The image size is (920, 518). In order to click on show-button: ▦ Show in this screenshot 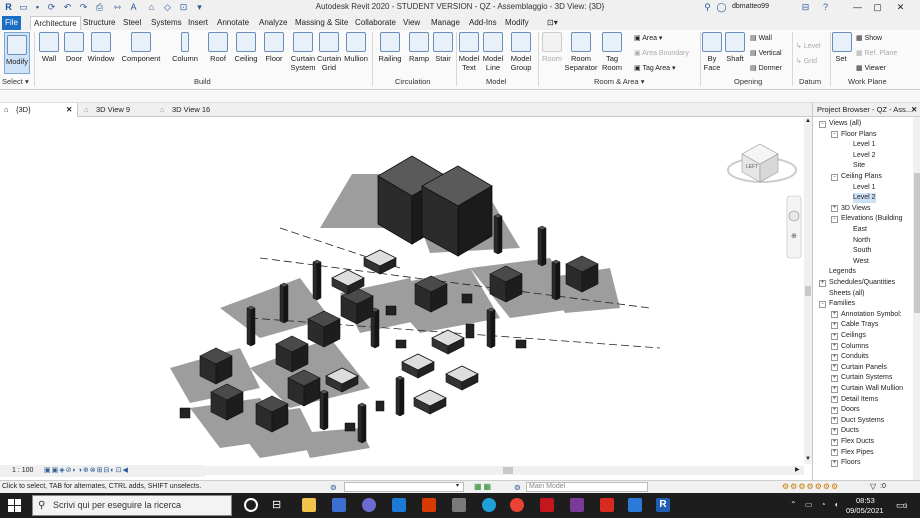, I will do `click(869, 38)`.